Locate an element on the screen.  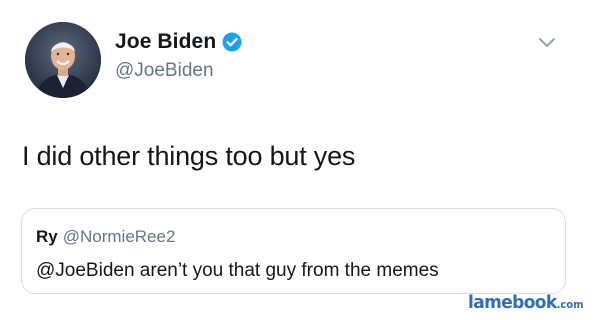
author-display-name: Joe Biden is located at coordinates (165, 42).